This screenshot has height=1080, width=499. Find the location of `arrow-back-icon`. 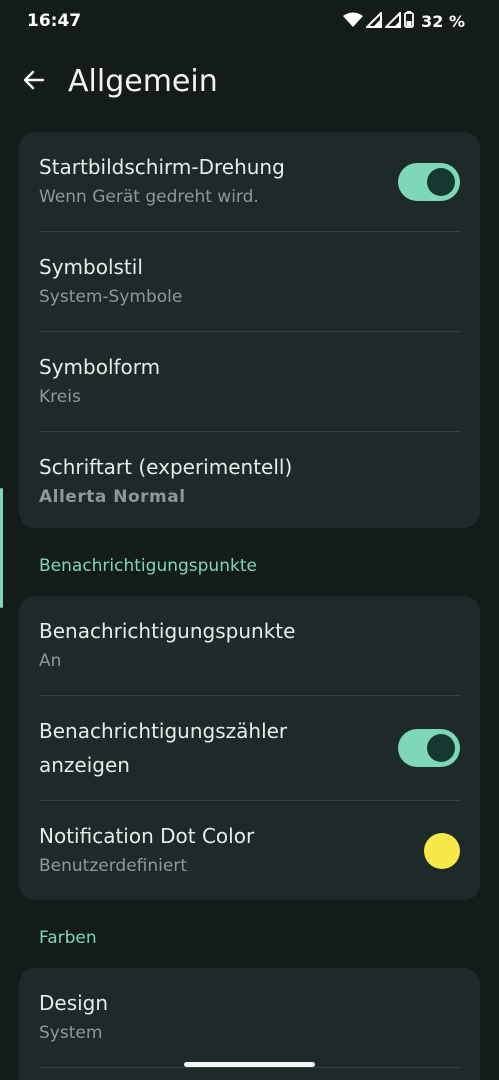

arrow-back-icon is located at coordinates (34, 82).